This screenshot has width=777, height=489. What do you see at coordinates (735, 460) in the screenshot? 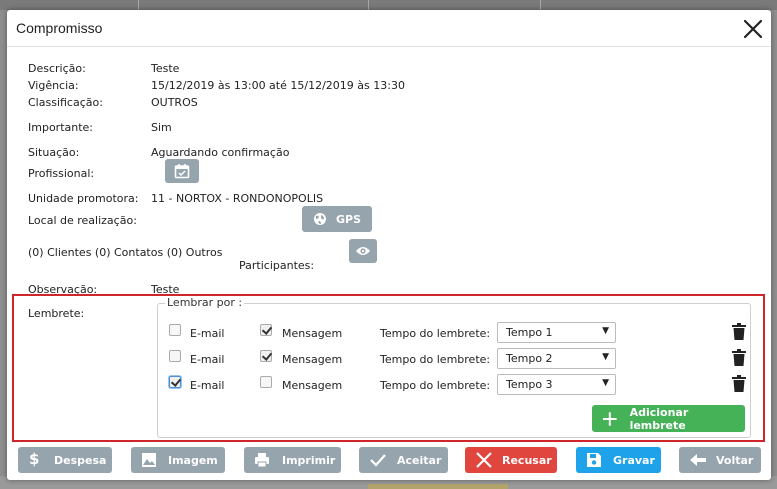
I see `back-label: Voltar` at bounding box center [735, 460].